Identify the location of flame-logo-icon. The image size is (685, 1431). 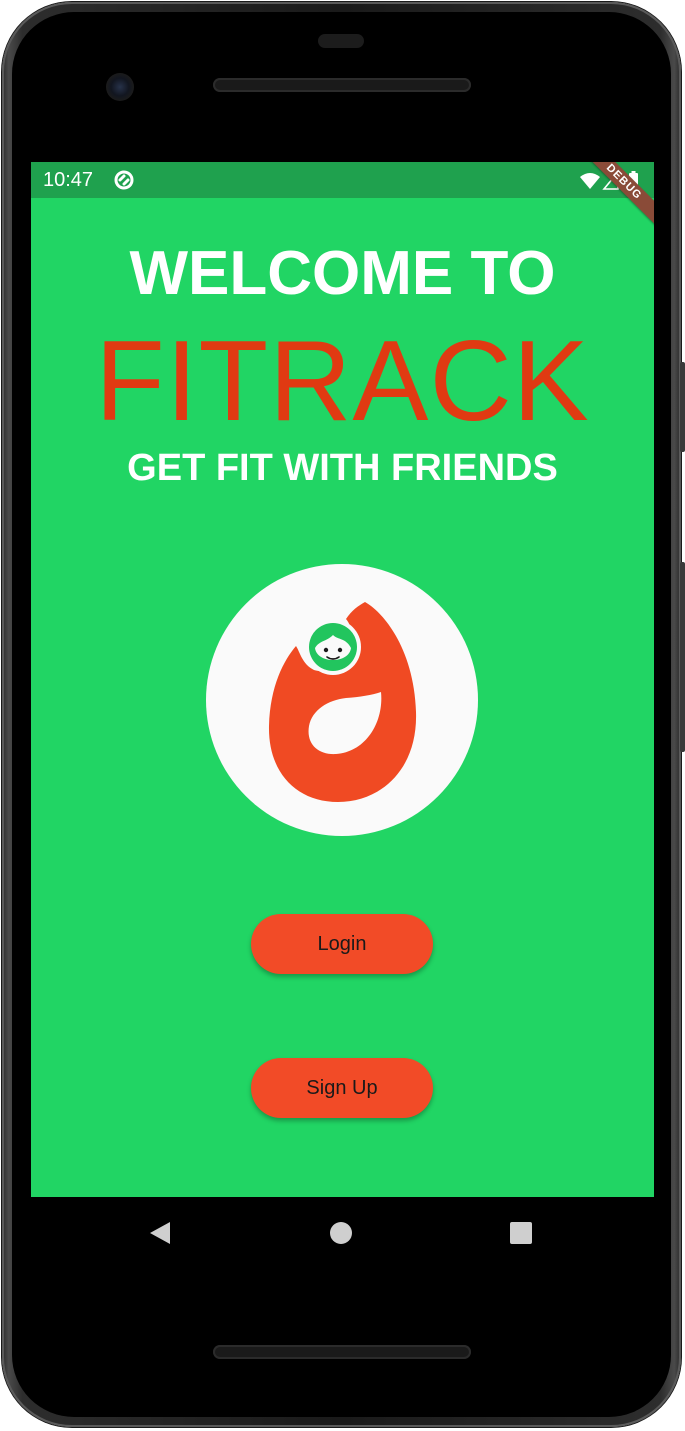
(342, 702).